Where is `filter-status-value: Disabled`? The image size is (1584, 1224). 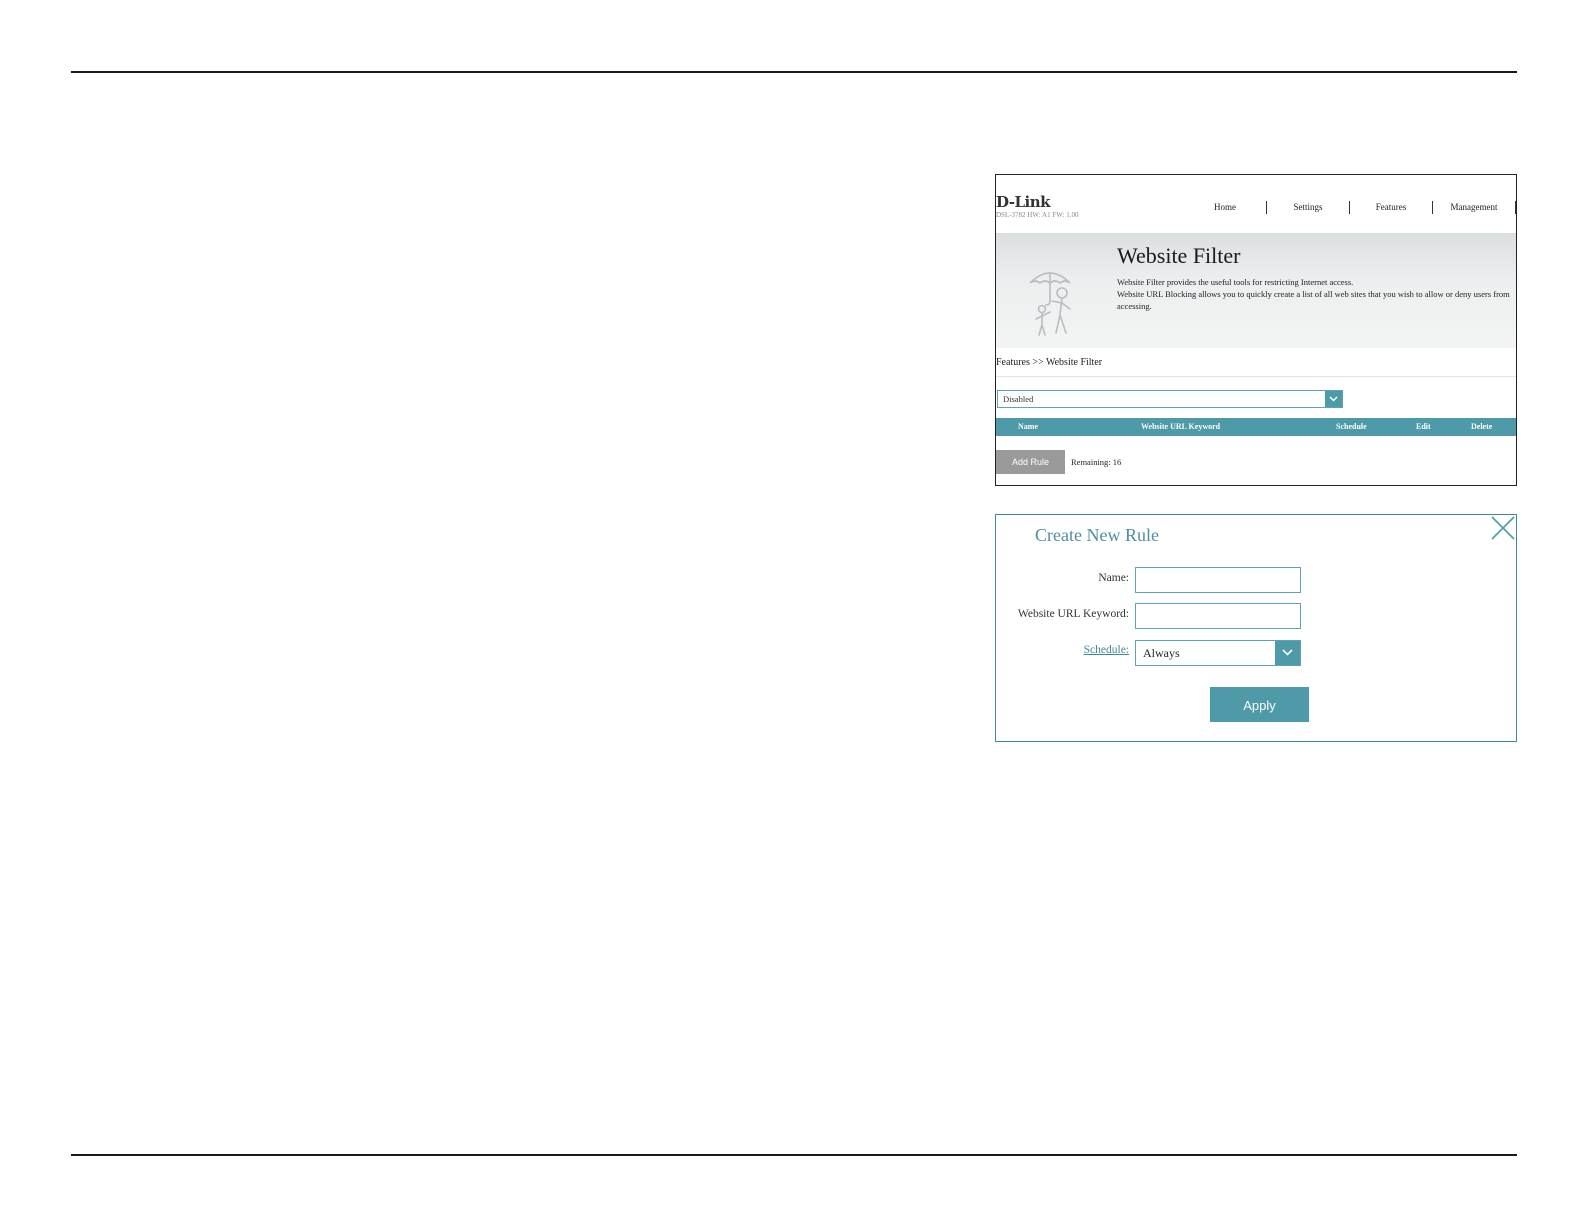
filter-status-value: Disabled is located at coordinates (1018, 399).